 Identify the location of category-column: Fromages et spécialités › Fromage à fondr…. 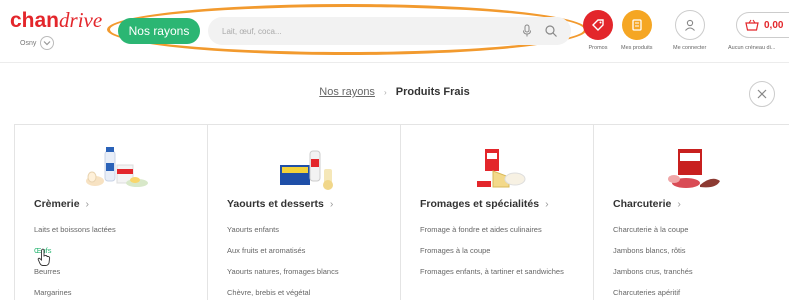
(497, 212).